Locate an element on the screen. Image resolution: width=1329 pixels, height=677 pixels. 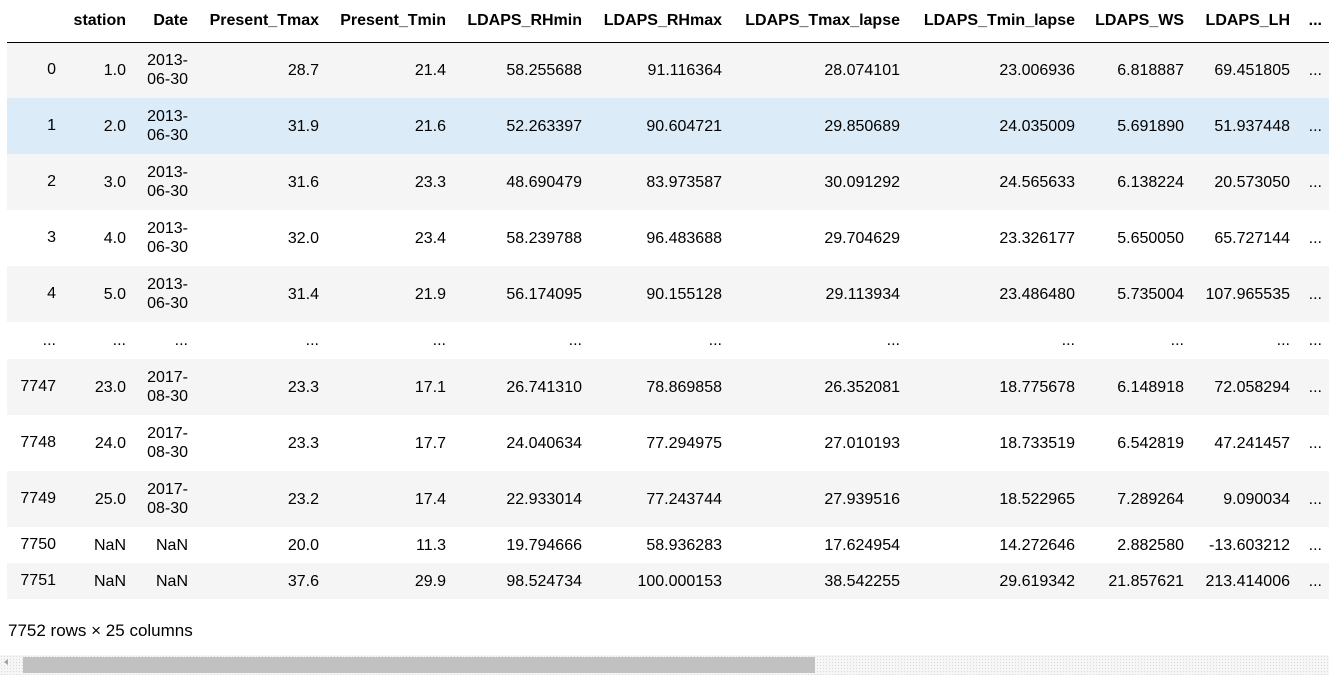
cell-station: 2.0 is located at coordinates (114, 126).